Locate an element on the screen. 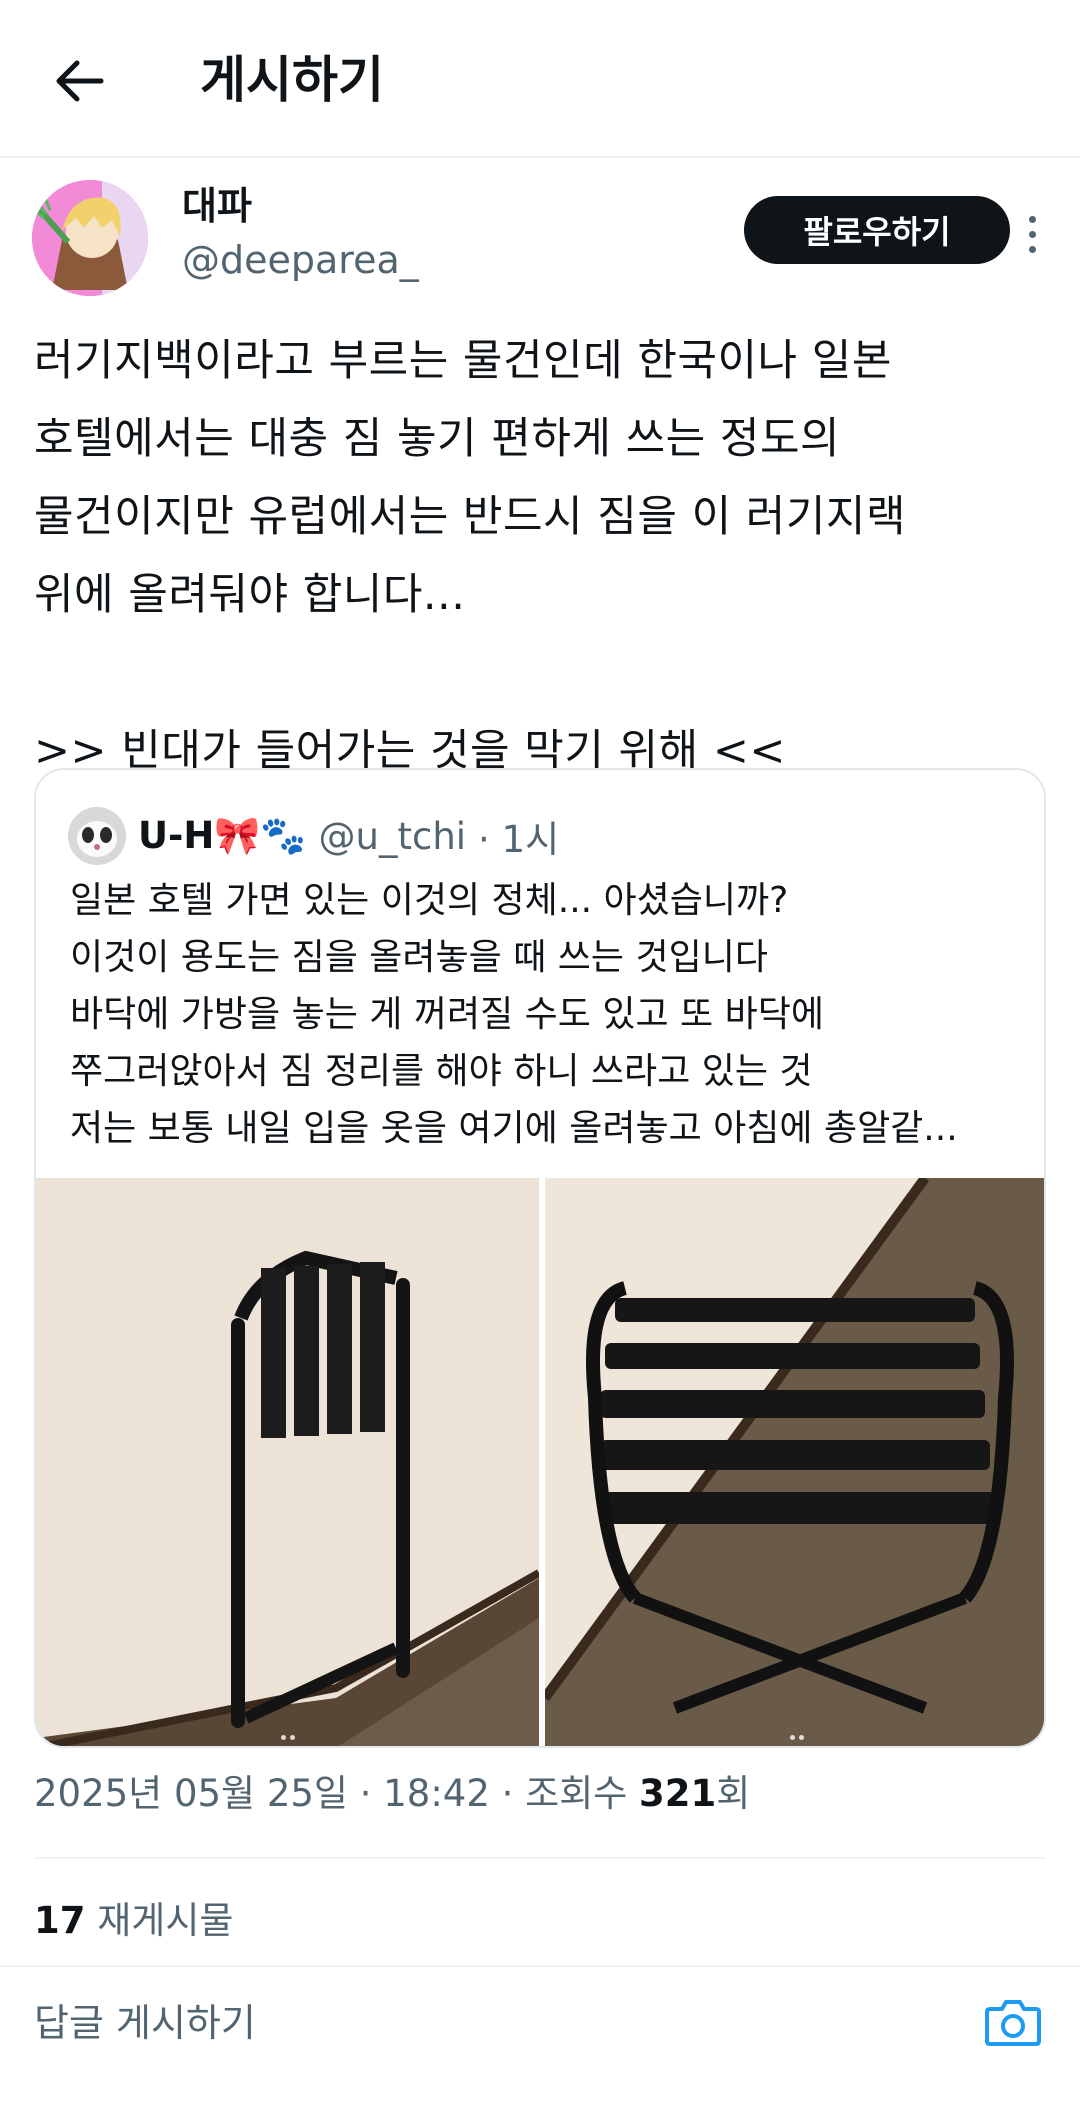 This screenshot has width=1080, height=2106. arrow-left-icon is located at coordinates (80, 81).